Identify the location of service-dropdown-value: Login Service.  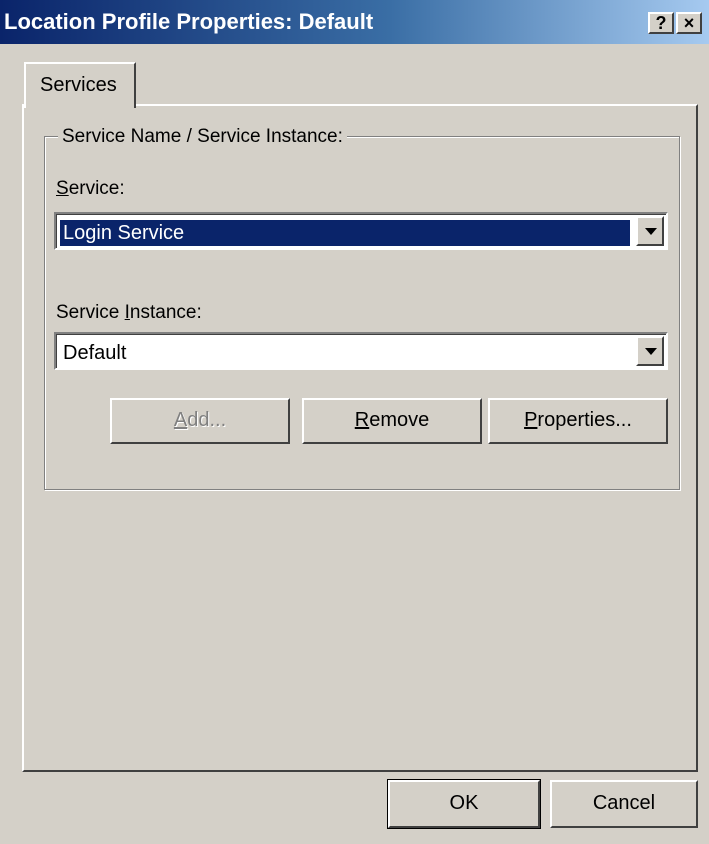
(345, 233).